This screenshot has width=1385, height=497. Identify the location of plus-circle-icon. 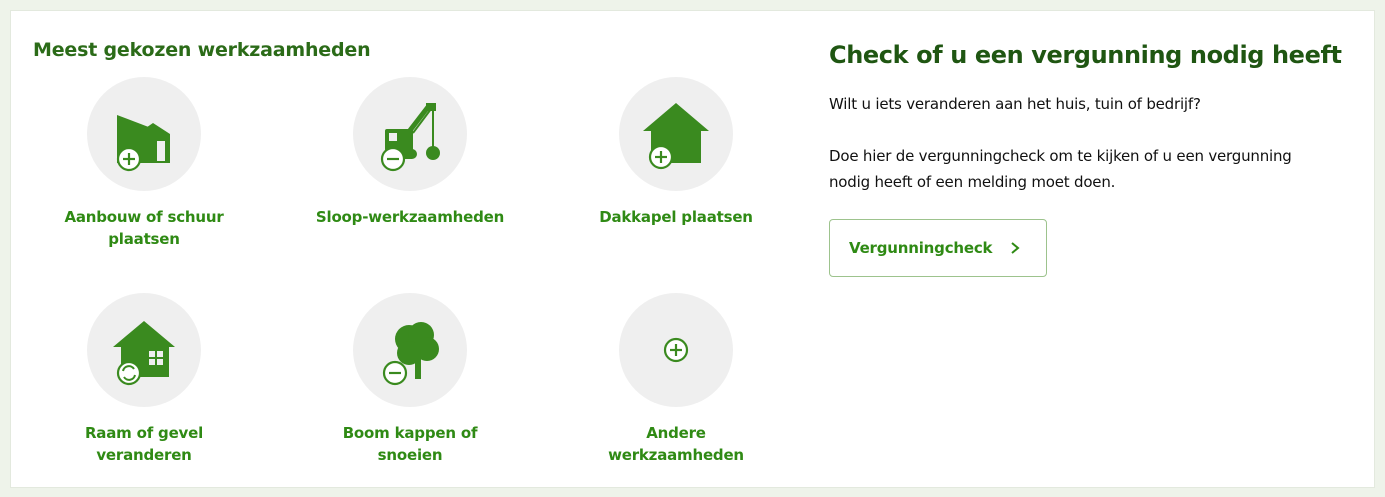
(676, 350).